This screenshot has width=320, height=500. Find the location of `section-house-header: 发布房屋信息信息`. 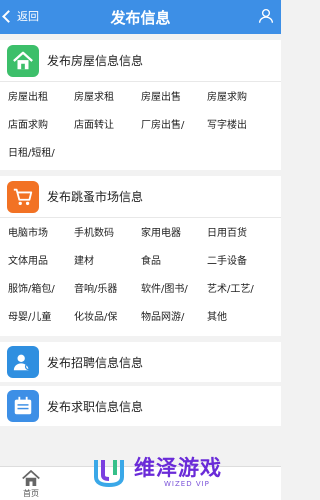

section-house-header: 发布房屋信息信息 is located at coordinates (140, 61).